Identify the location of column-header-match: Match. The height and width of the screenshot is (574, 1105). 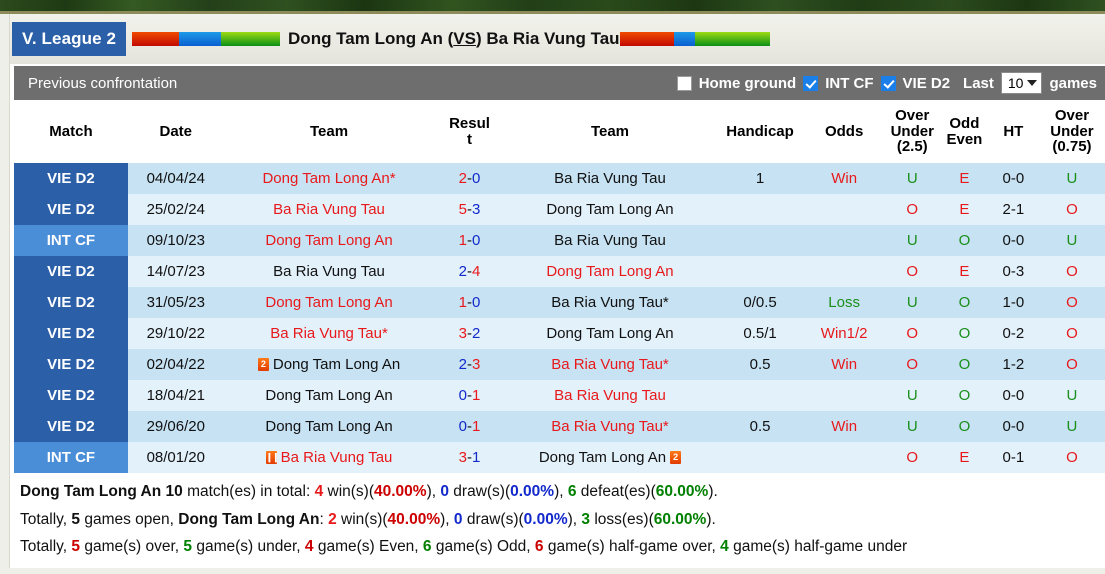
(71, 131).